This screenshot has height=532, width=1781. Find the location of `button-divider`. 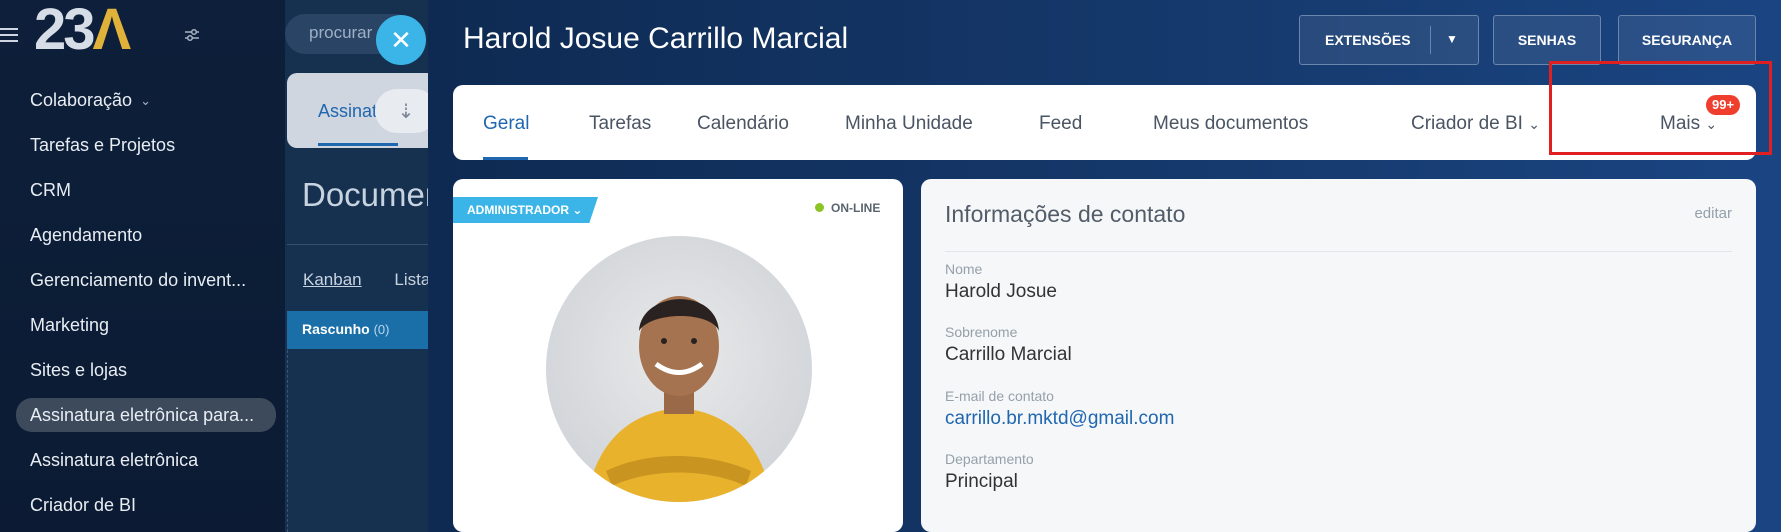

button-divider is located at coordinates (1430, 40).